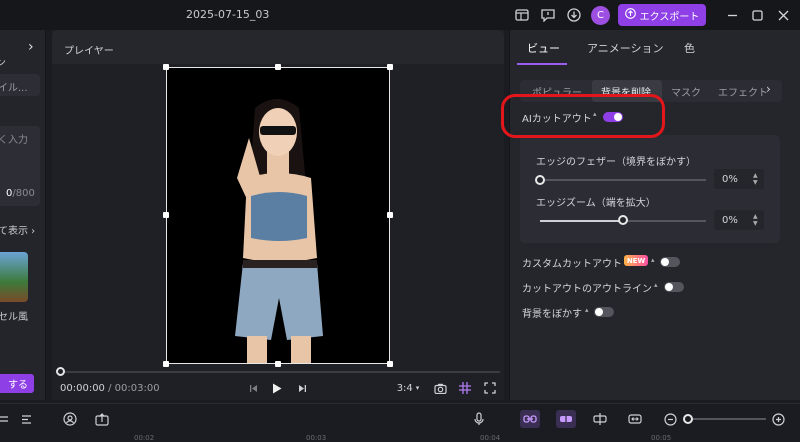 This screenshot has height=442, width=800. What do you see at coordinates (440, 388) in the screenshot?
I see `snapshot-icon` at bounding box center [440, 388].